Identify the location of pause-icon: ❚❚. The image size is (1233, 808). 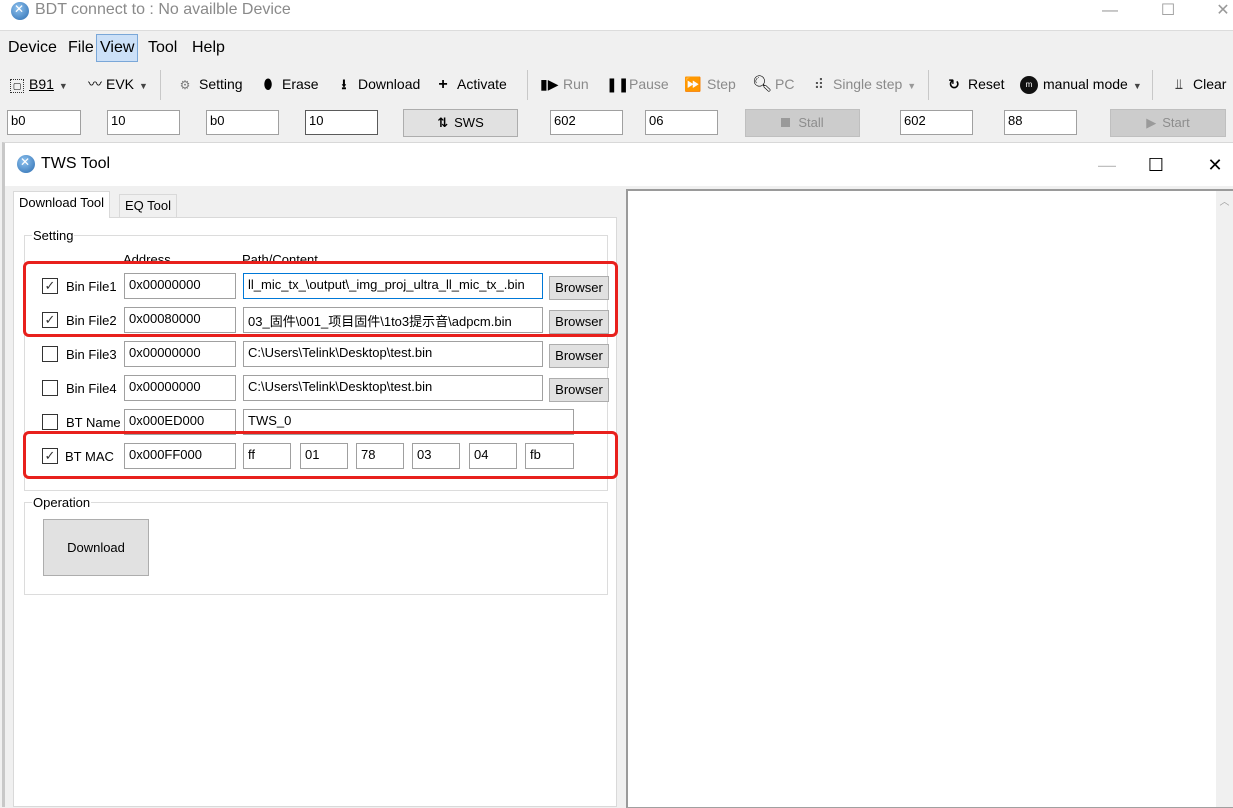
(618, 84).